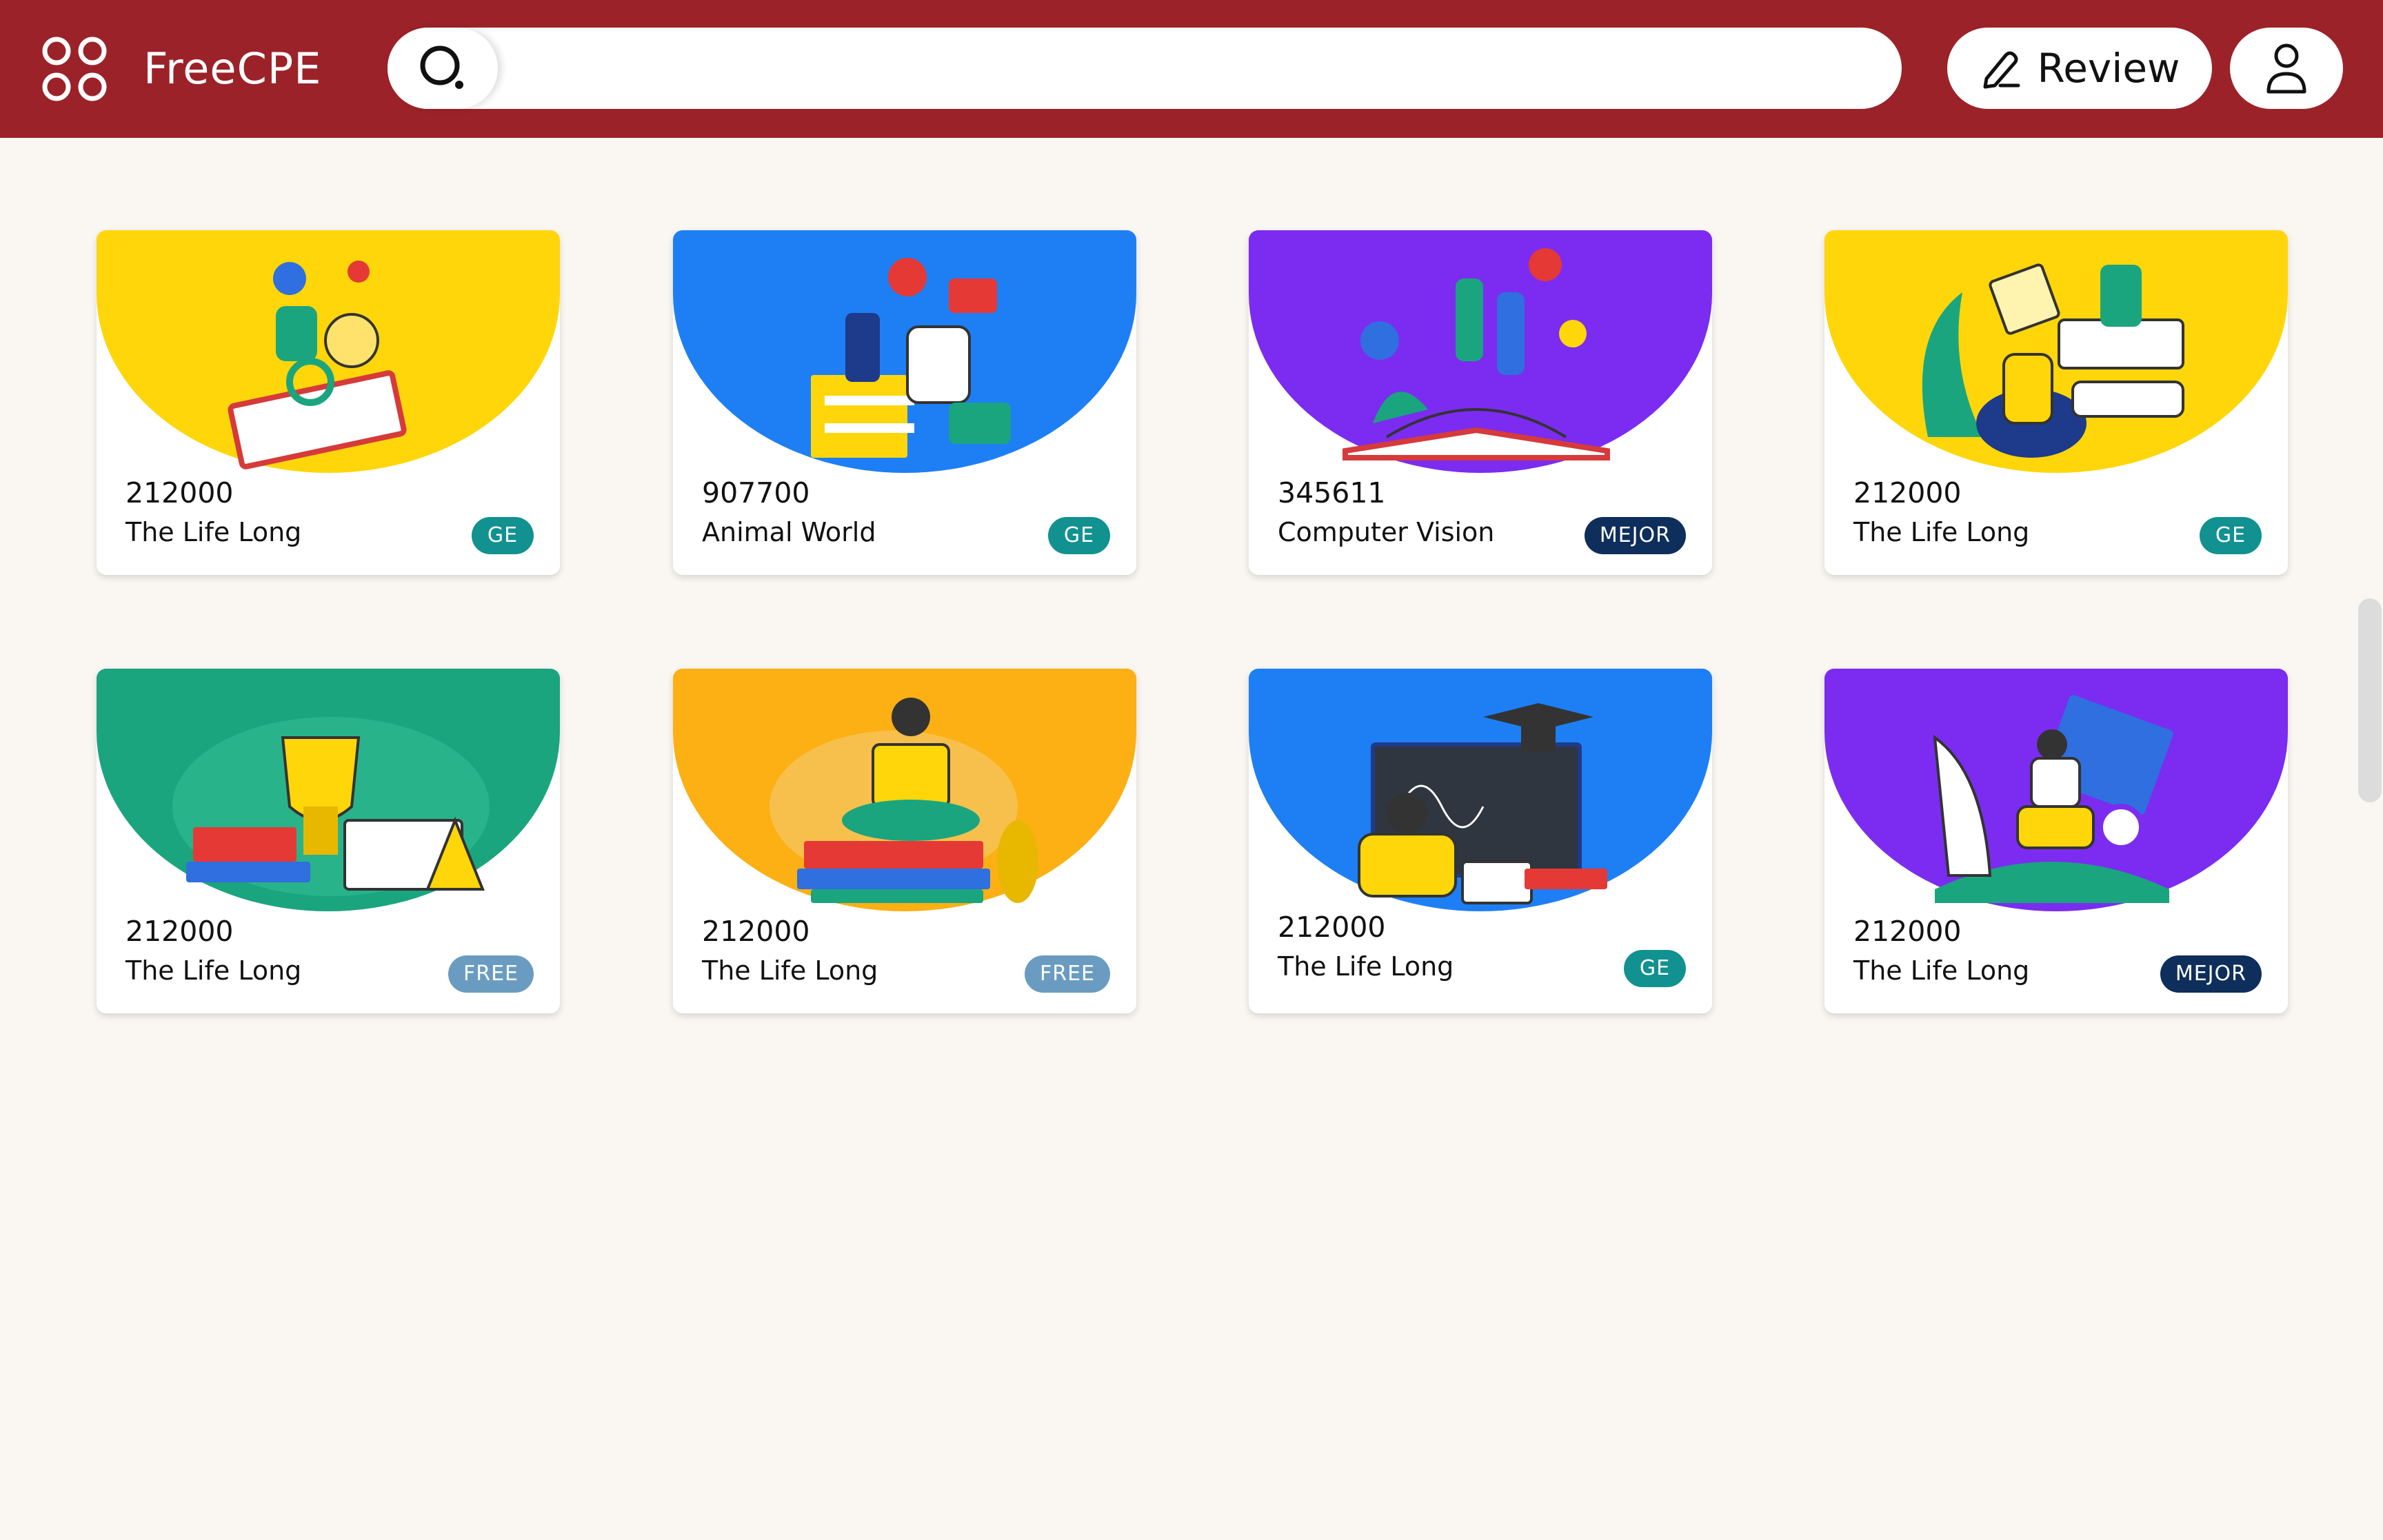  Describe the element at coordinates (74, 69) in the screenshot. I see `app-logo-icon` at that location.